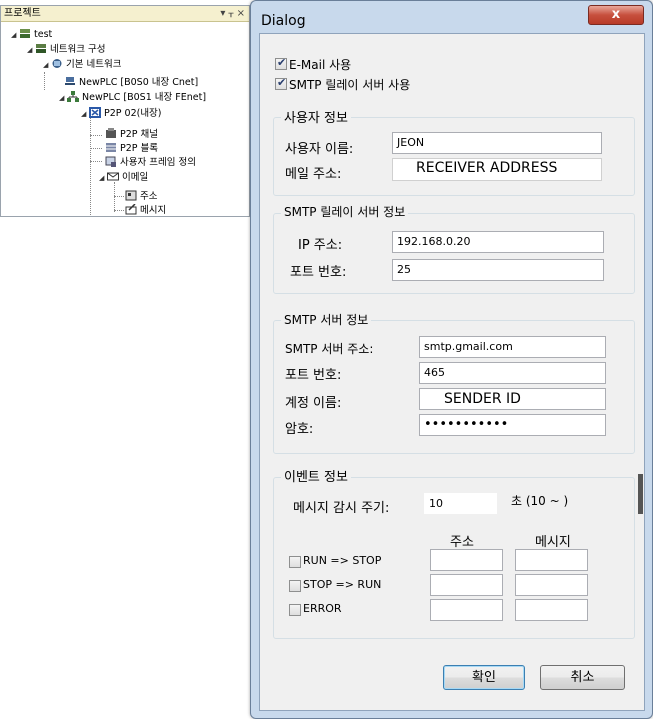 This screenshot has width=653, height=719. I want to click on tree-item-network-config: ◢ 네트워크 구성, so click(66, 50).